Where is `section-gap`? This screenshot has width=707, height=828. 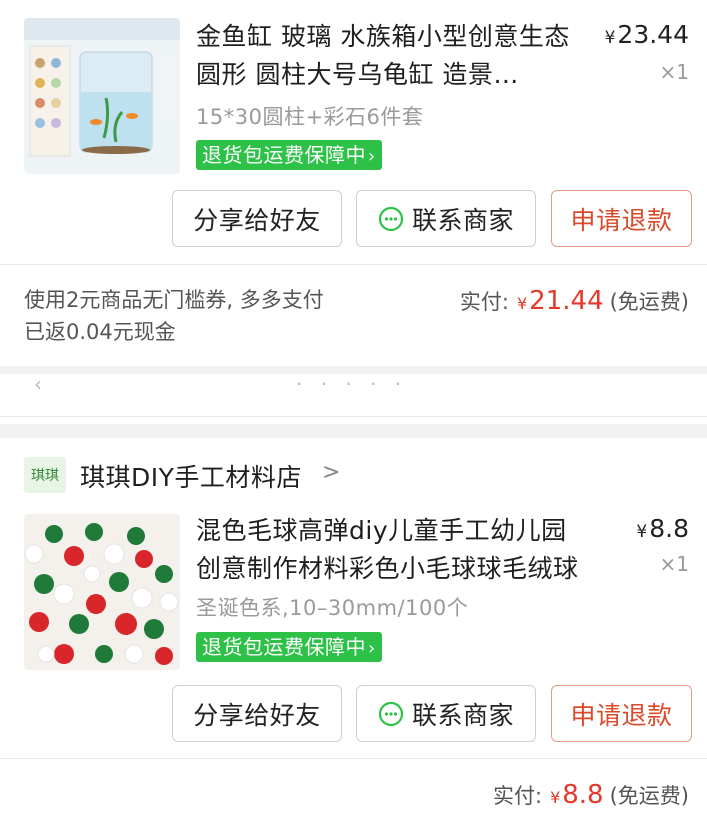
section-gap is located at coordinates (353, 431).